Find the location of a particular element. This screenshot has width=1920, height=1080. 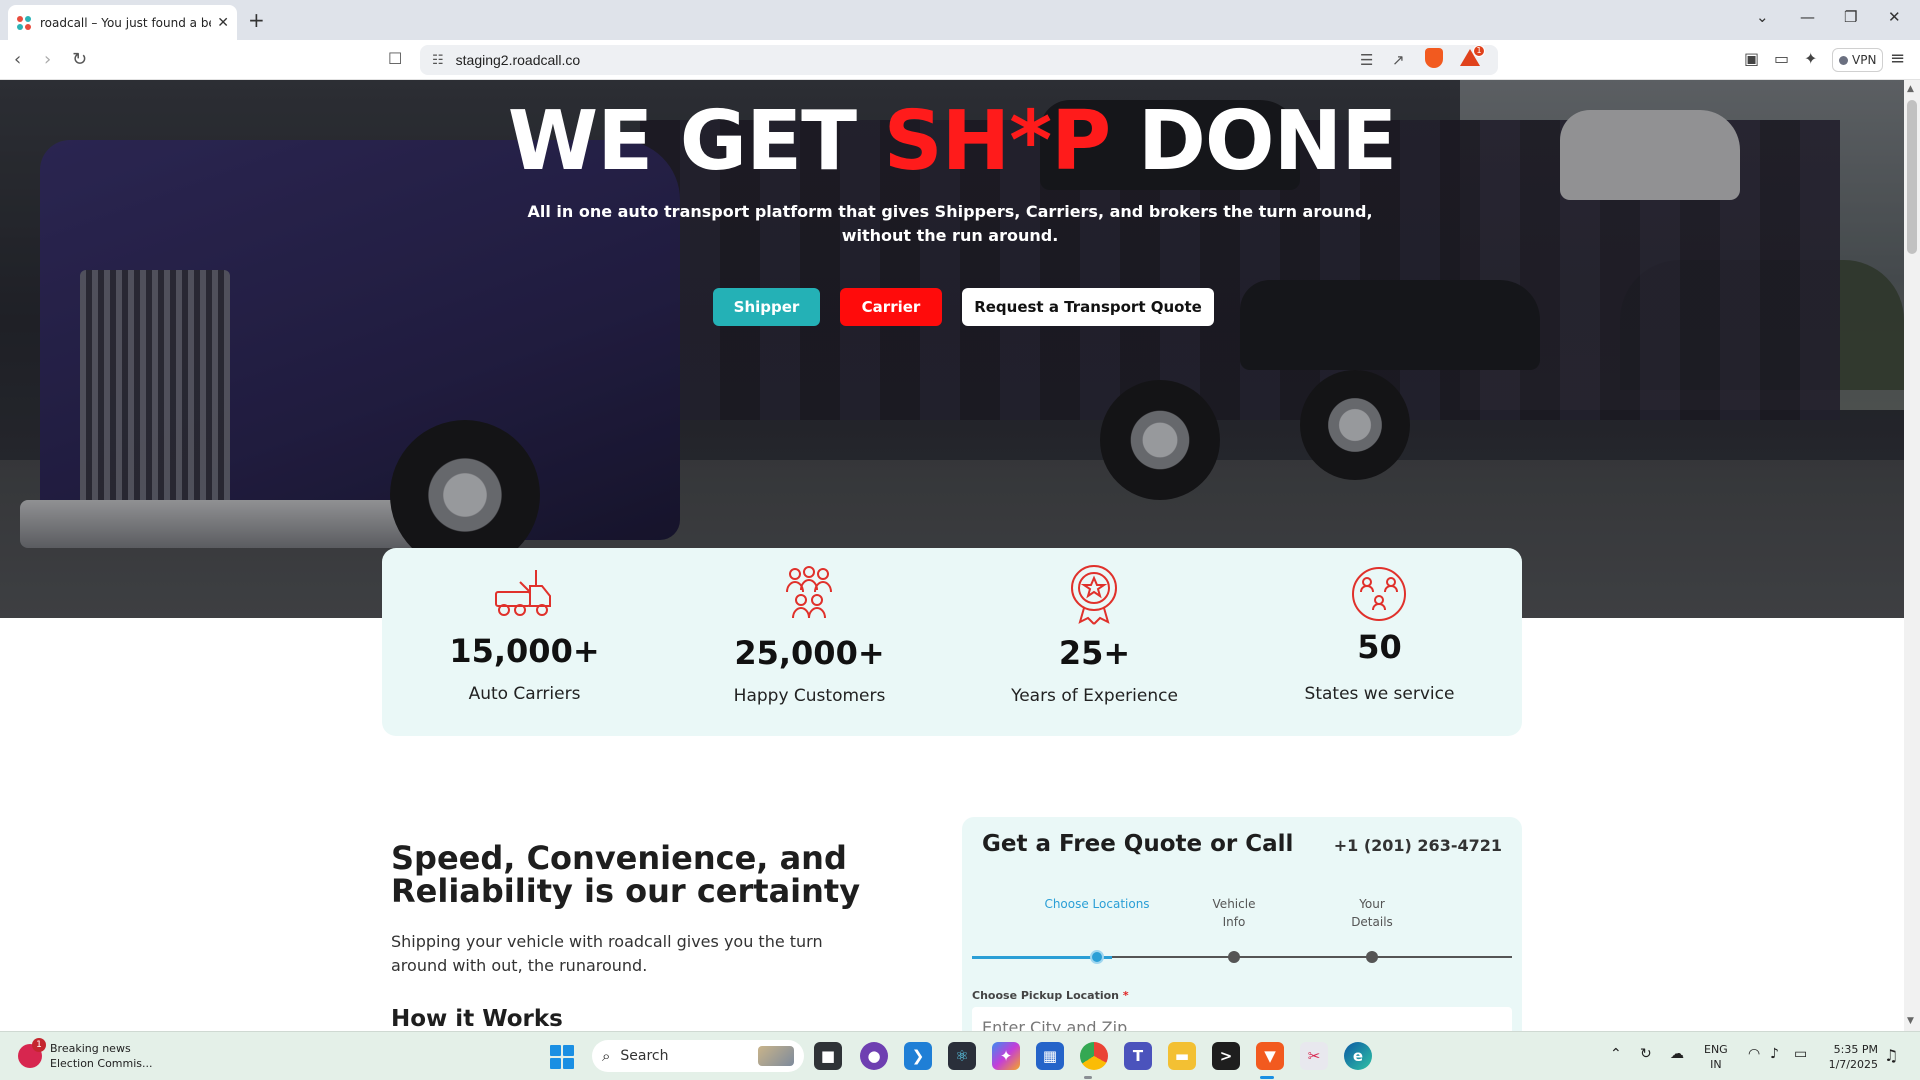

quote-form-title: Get a Free Quote or Call is located at coordinates (1138, 844).